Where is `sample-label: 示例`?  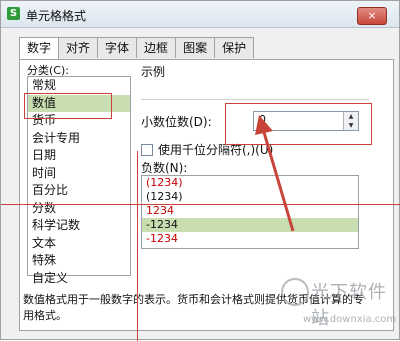 sample-label: 示例 is located at coordinates (153, 72).